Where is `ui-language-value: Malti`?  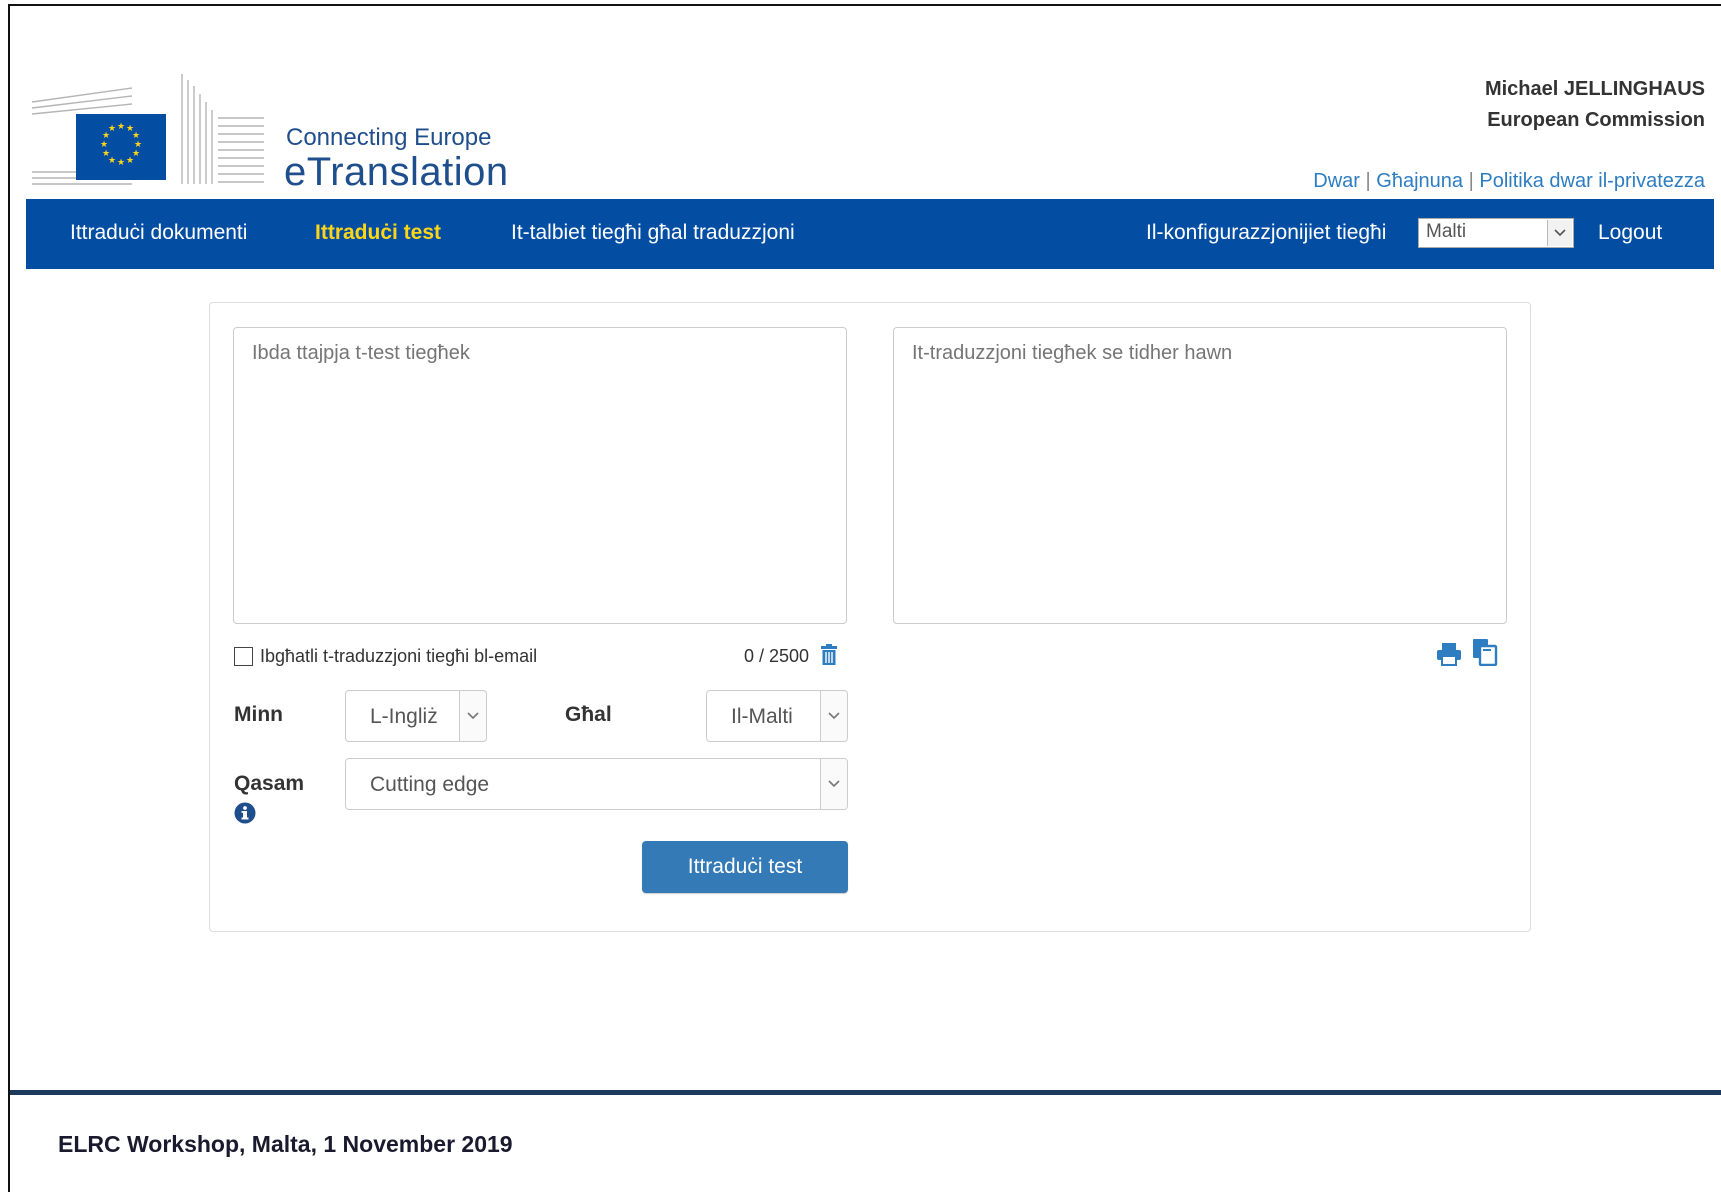
ui-language-value: Malti is located at coordinates (1446, 231).